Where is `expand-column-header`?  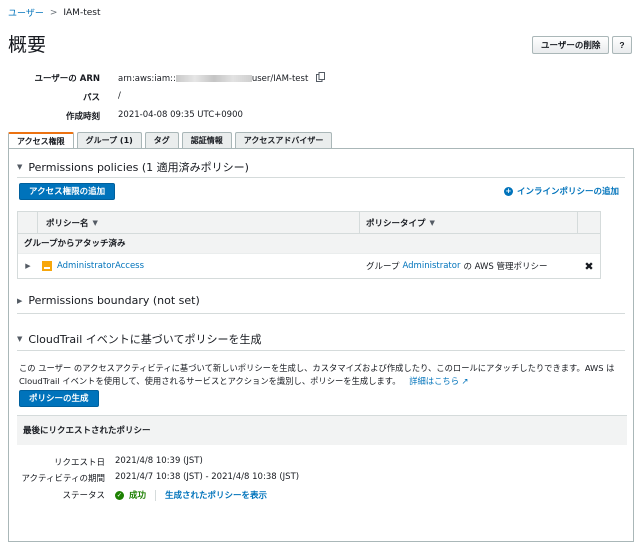
expand-column-header is located at coordinates (28, 222).